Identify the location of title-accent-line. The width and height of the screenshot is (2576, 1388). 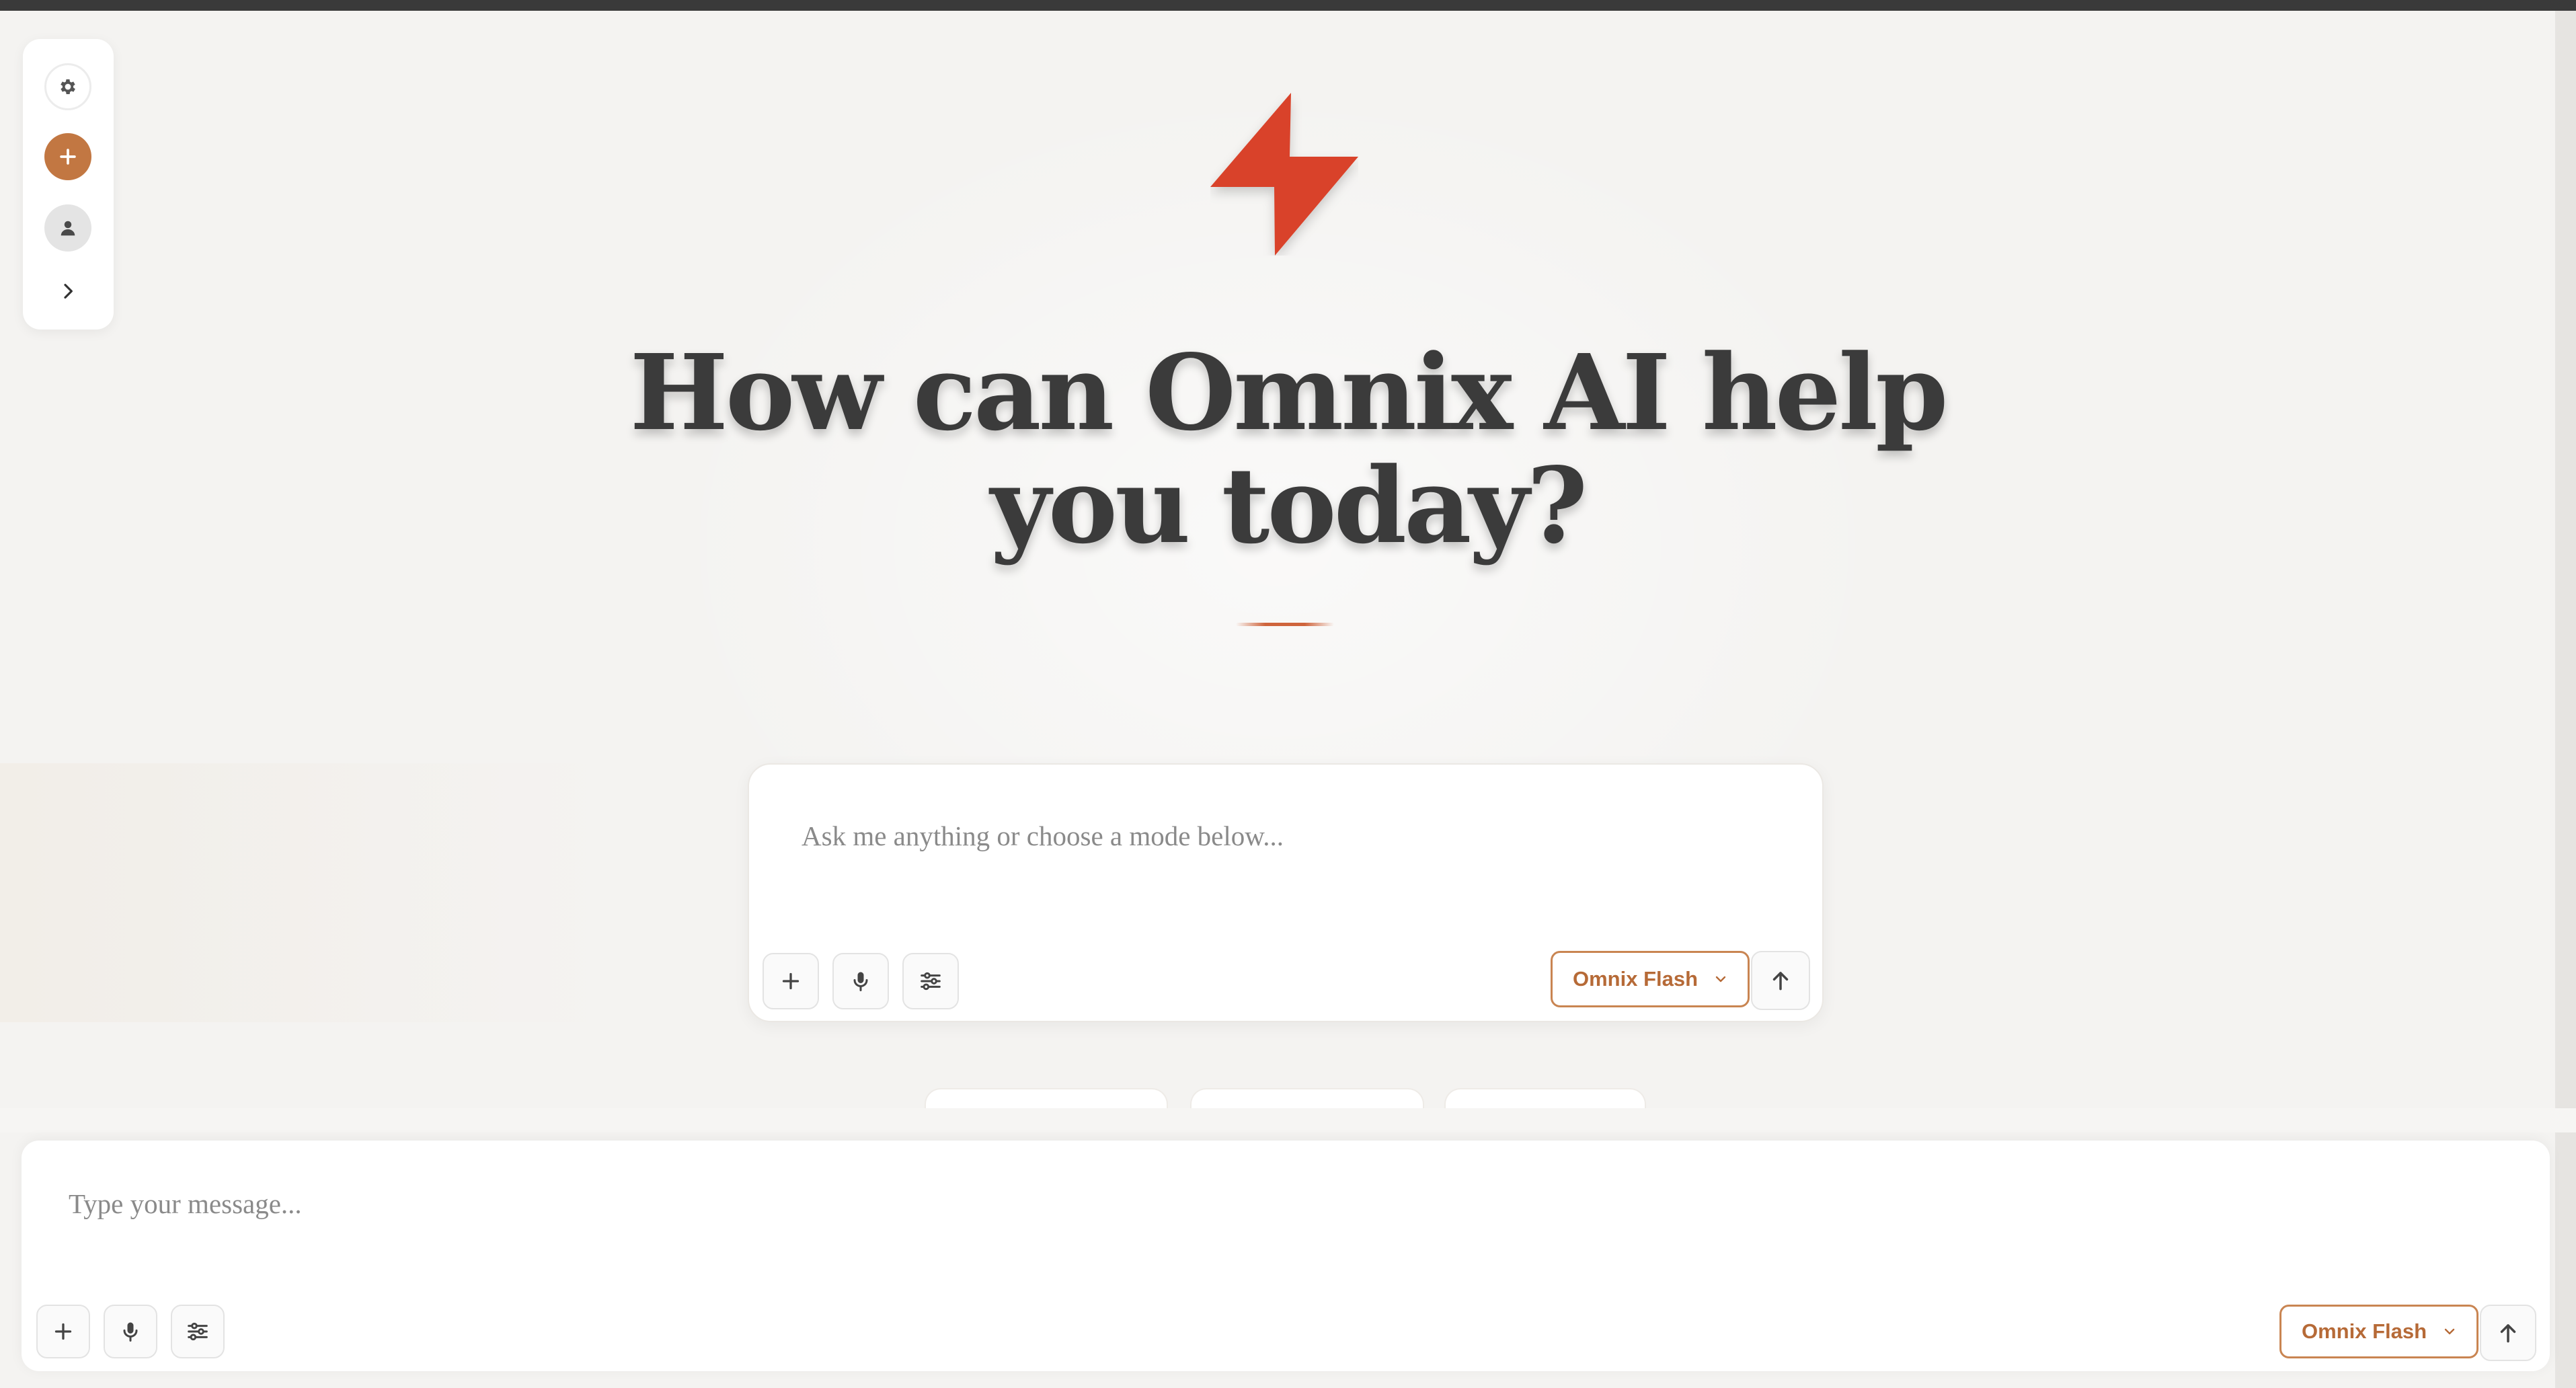
(1285, 624).